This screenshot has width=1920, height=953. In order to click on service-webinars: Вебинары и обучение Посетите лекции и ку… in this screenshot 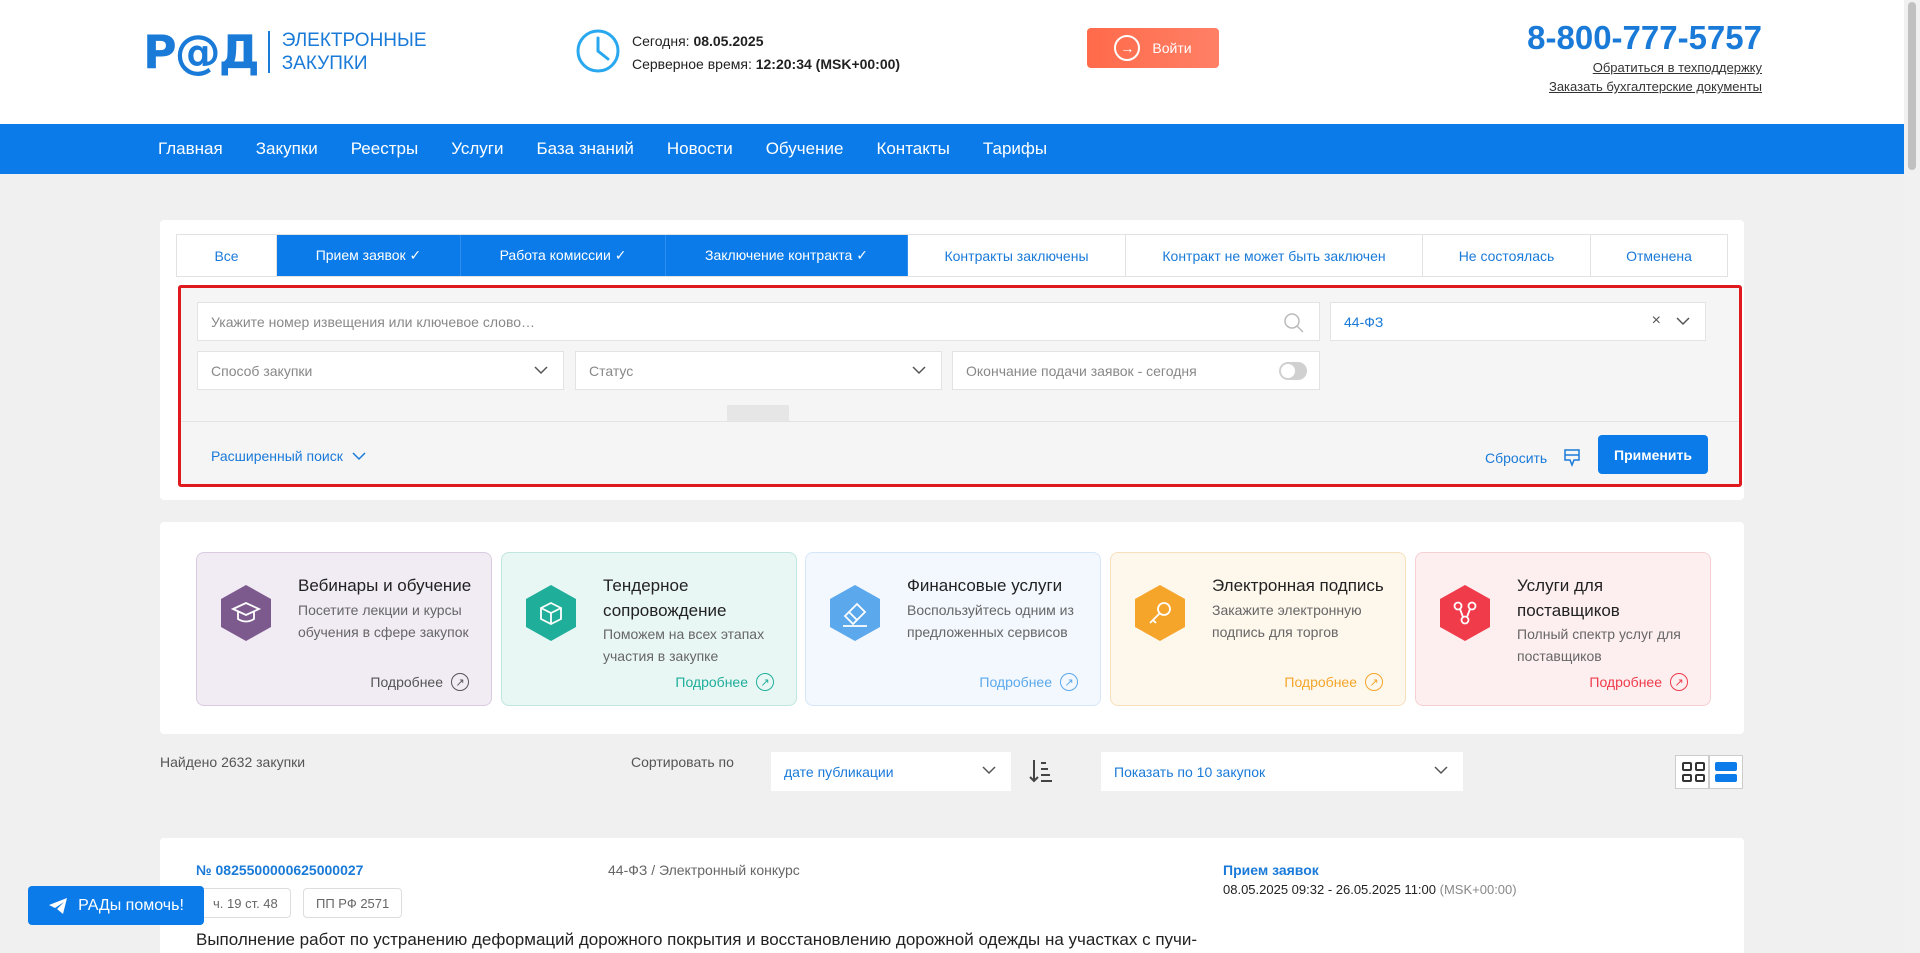, I will do `click(344, 629)`.